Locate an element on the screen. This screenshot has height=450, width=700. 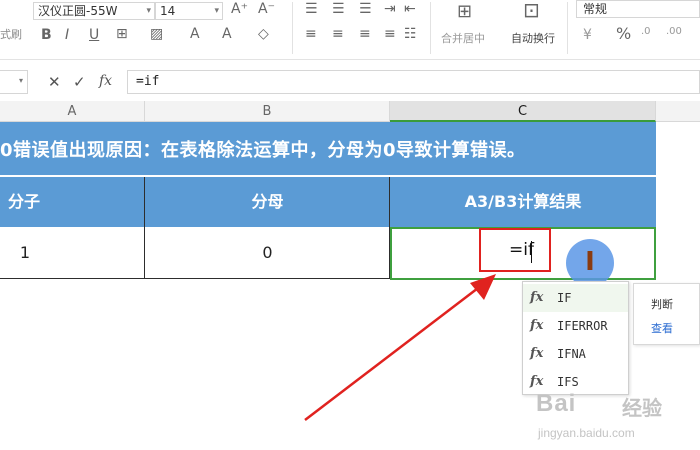
function-tooltip: 判断 查看 is located at coordinates (666, 314).